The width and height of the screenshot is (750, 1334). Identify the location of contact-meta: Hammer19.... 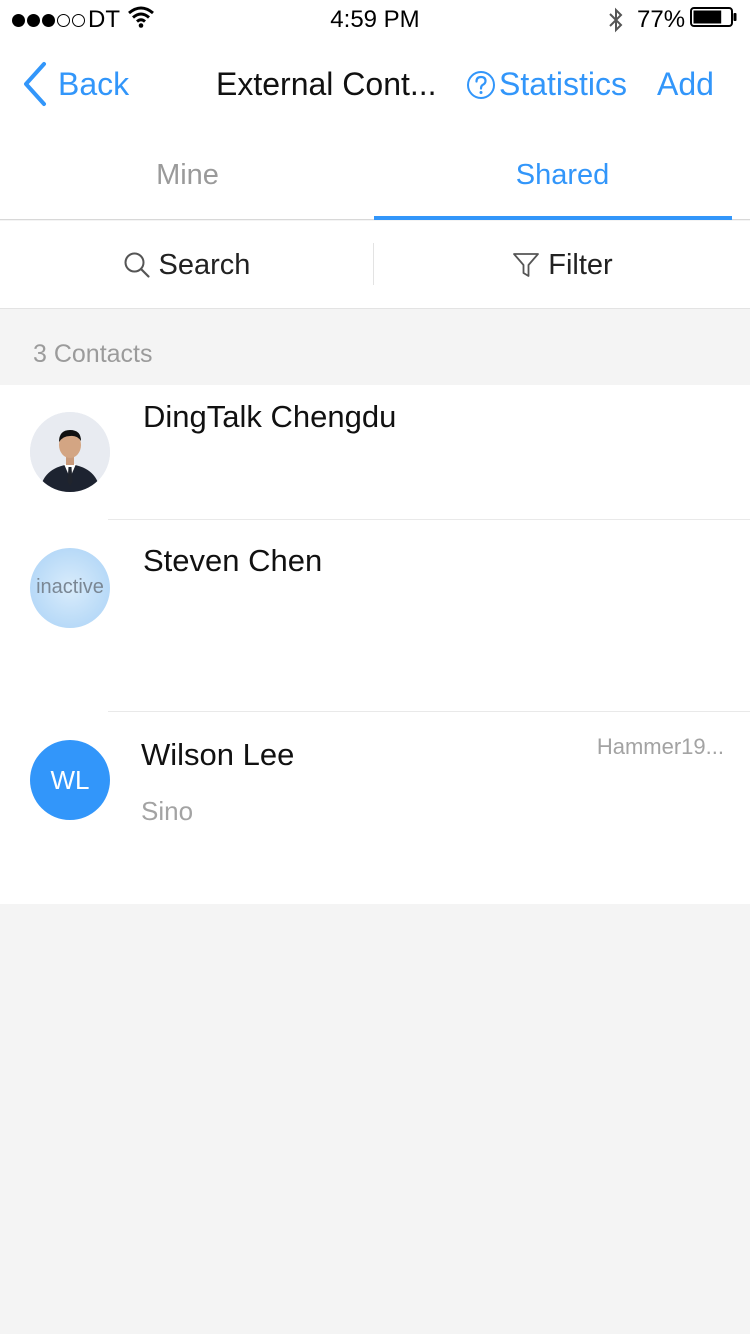
(660, 746).